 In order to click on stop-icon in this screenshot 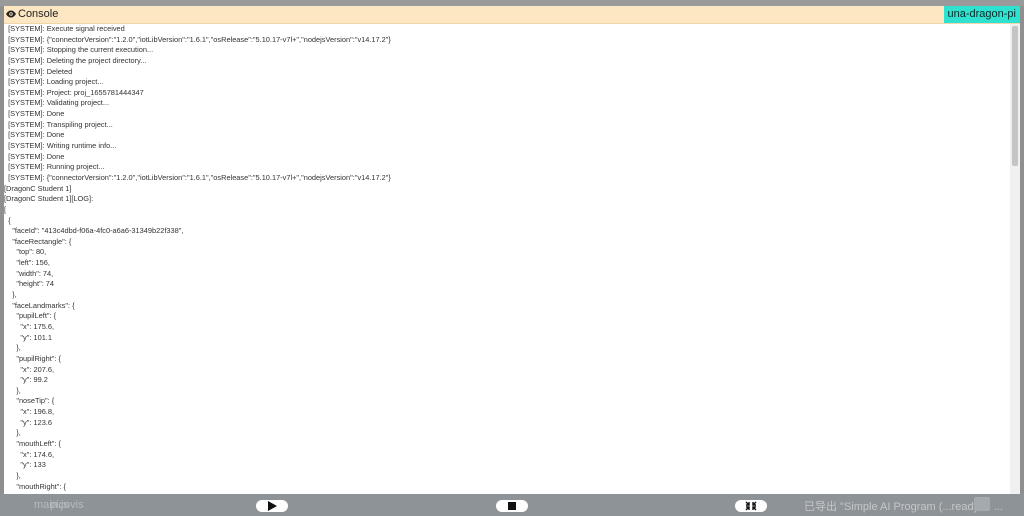, I will do `click(512, 506)`.